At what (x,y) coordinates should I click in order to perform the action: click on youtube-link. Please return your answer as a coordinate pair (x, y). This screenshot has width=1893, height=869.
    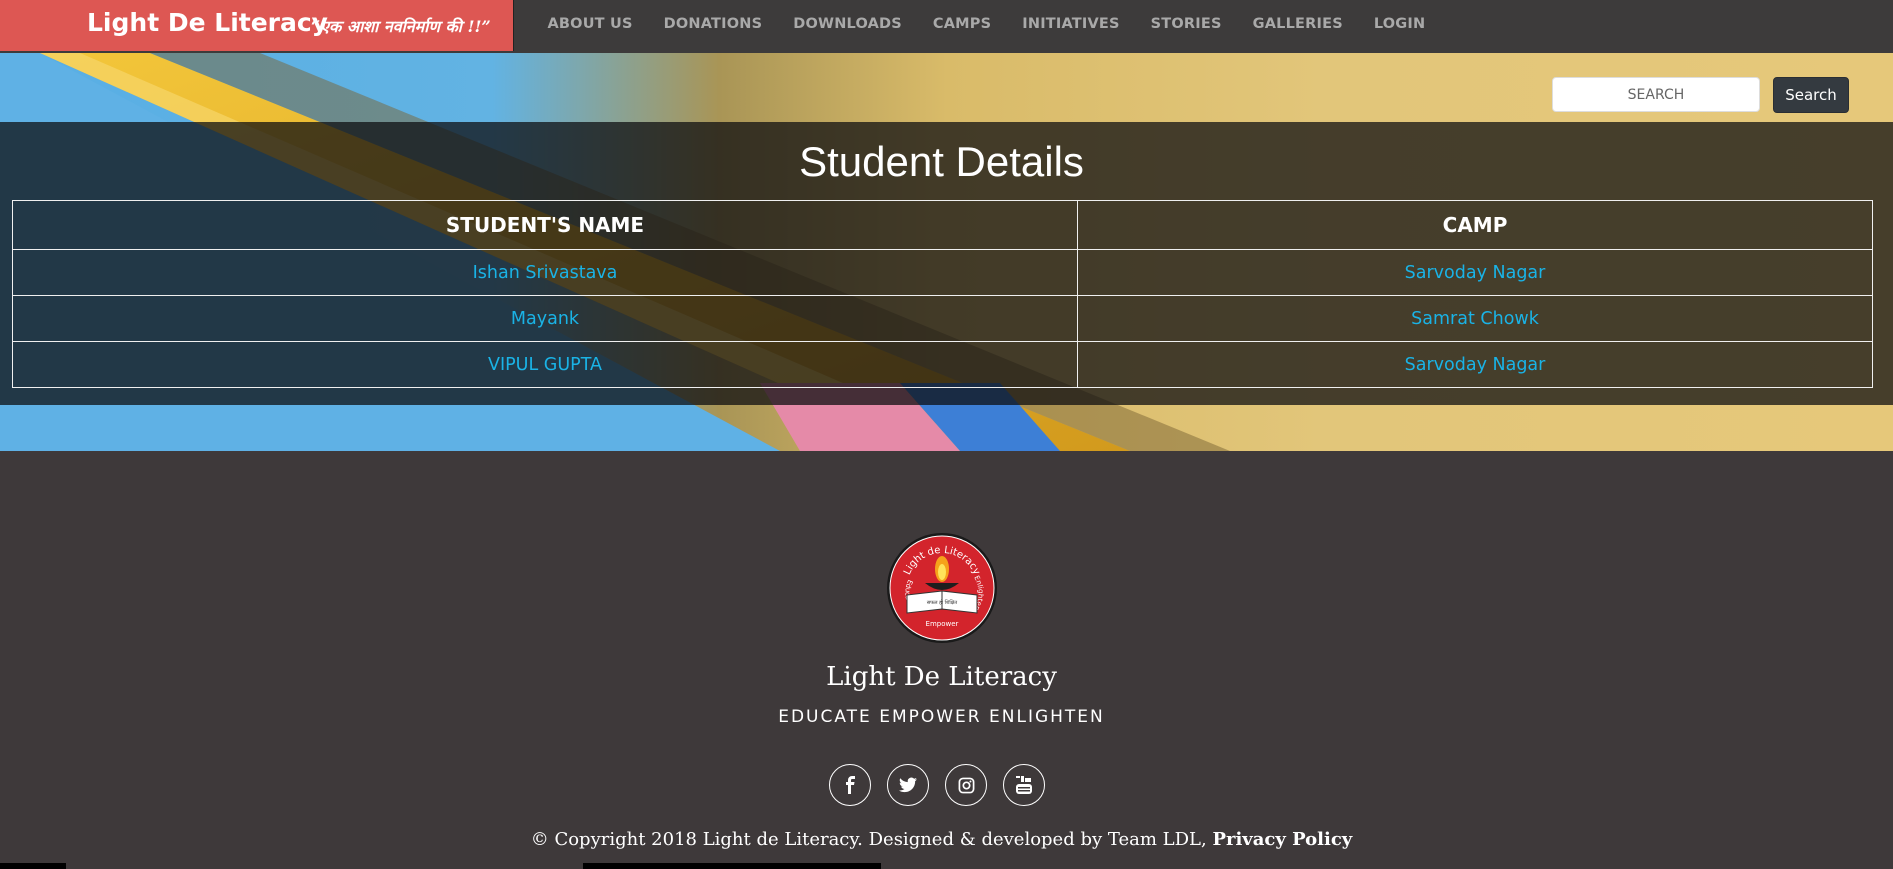
    Looking at the image, I should click on (1024, 785).